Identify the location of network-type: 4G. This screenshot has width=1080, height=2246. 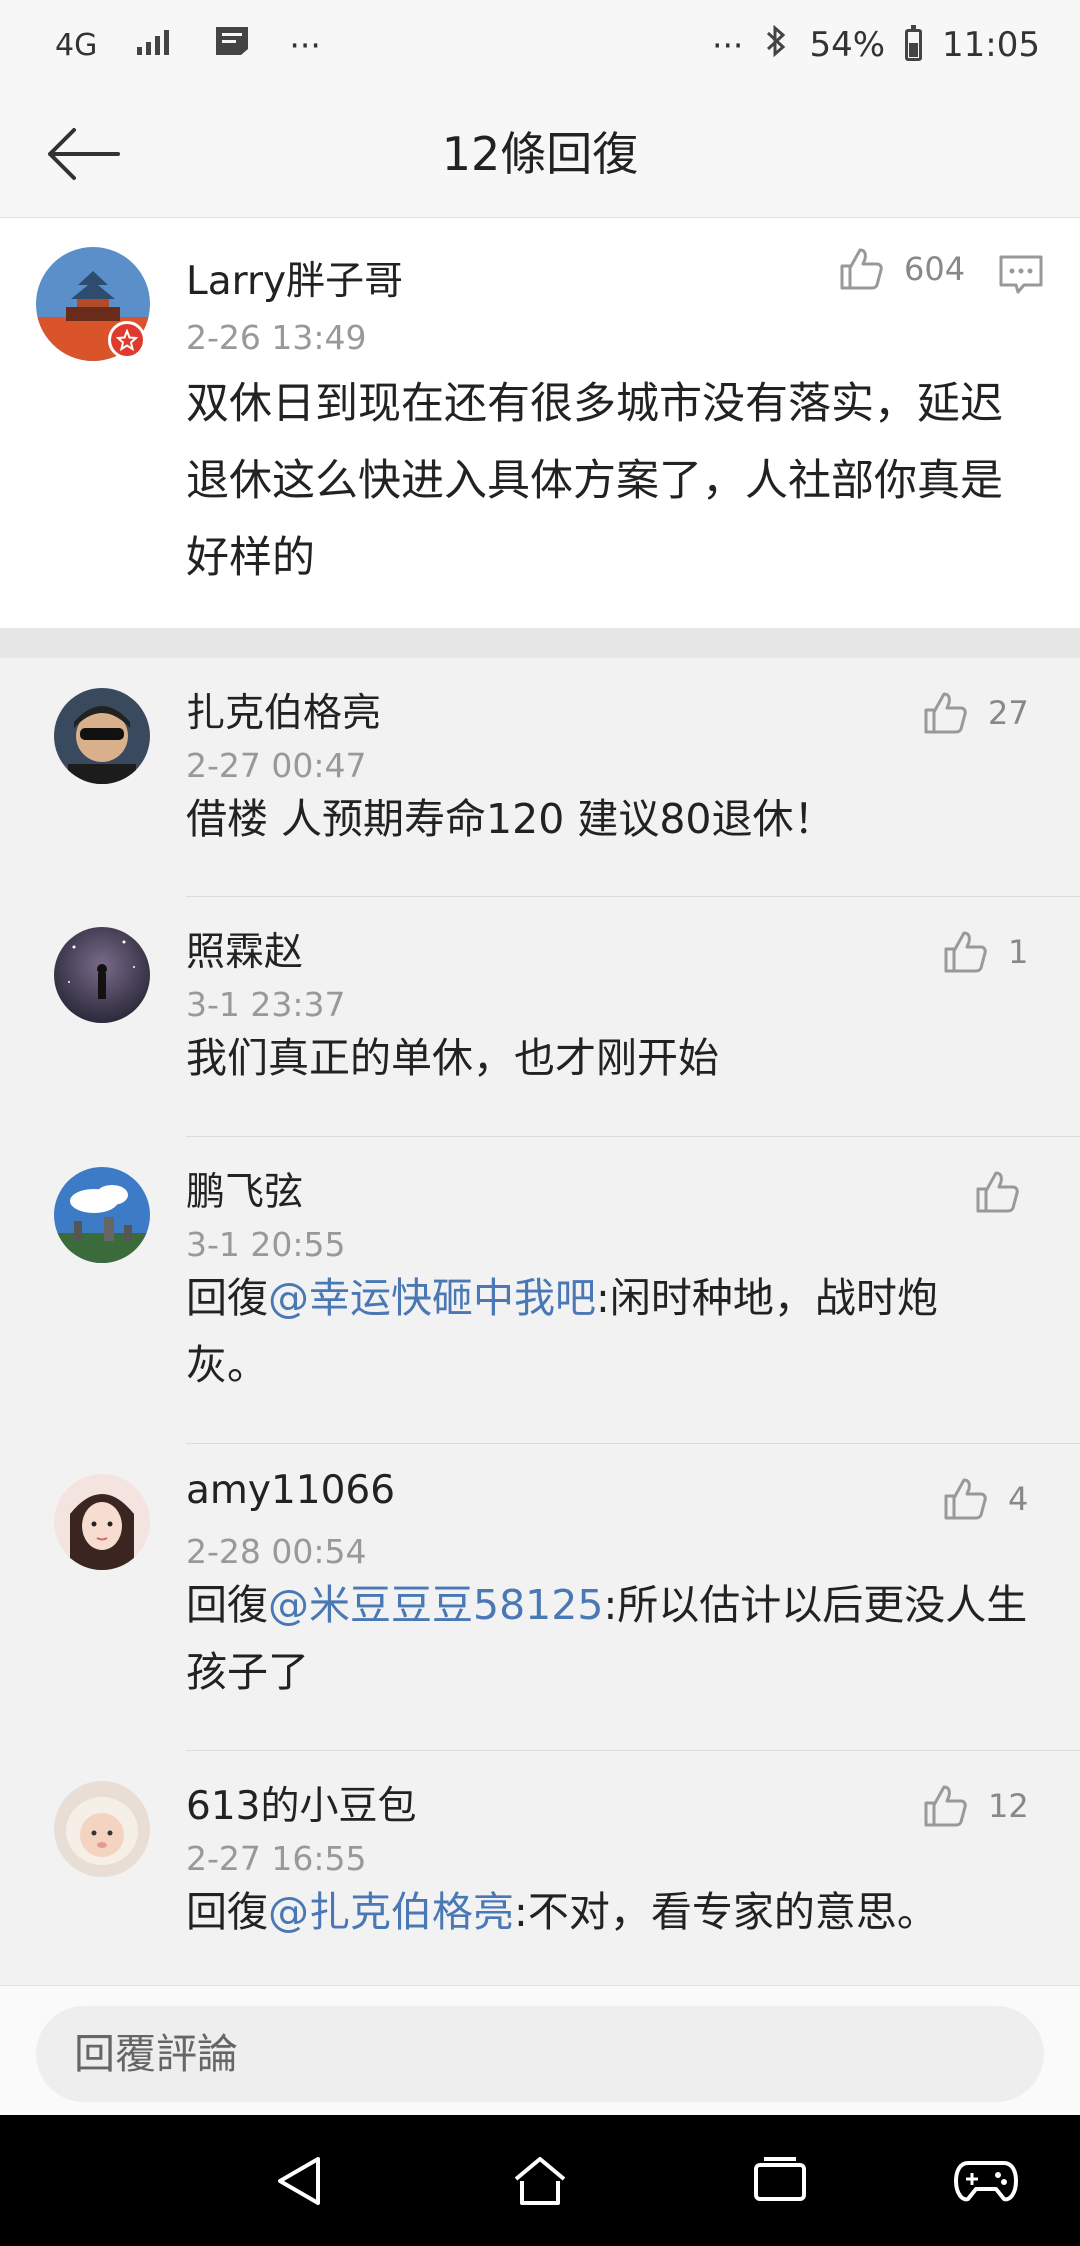
(76, 45).